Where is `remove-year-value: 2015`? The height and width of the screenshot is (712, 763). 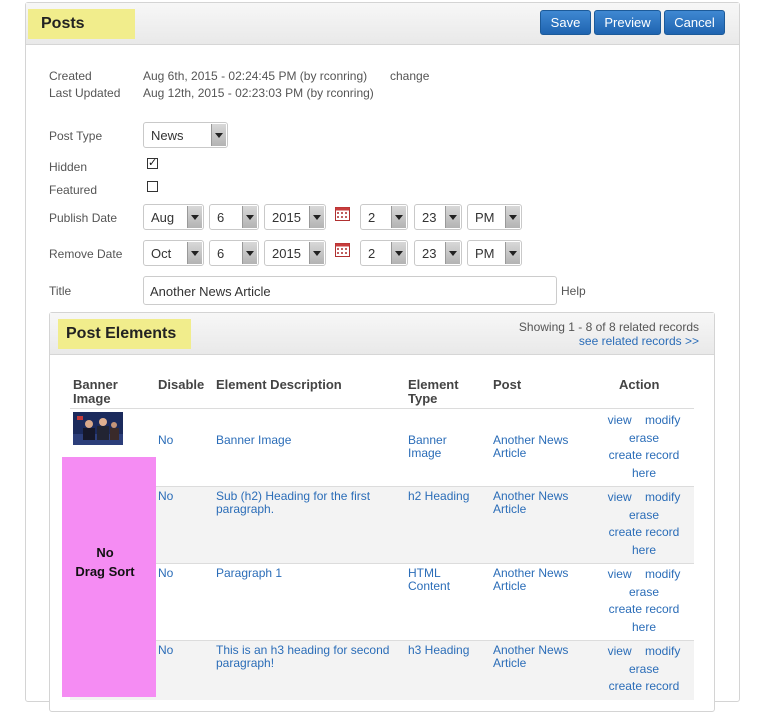 remove-year-value: 2015 is located at coordinates (286, 253).